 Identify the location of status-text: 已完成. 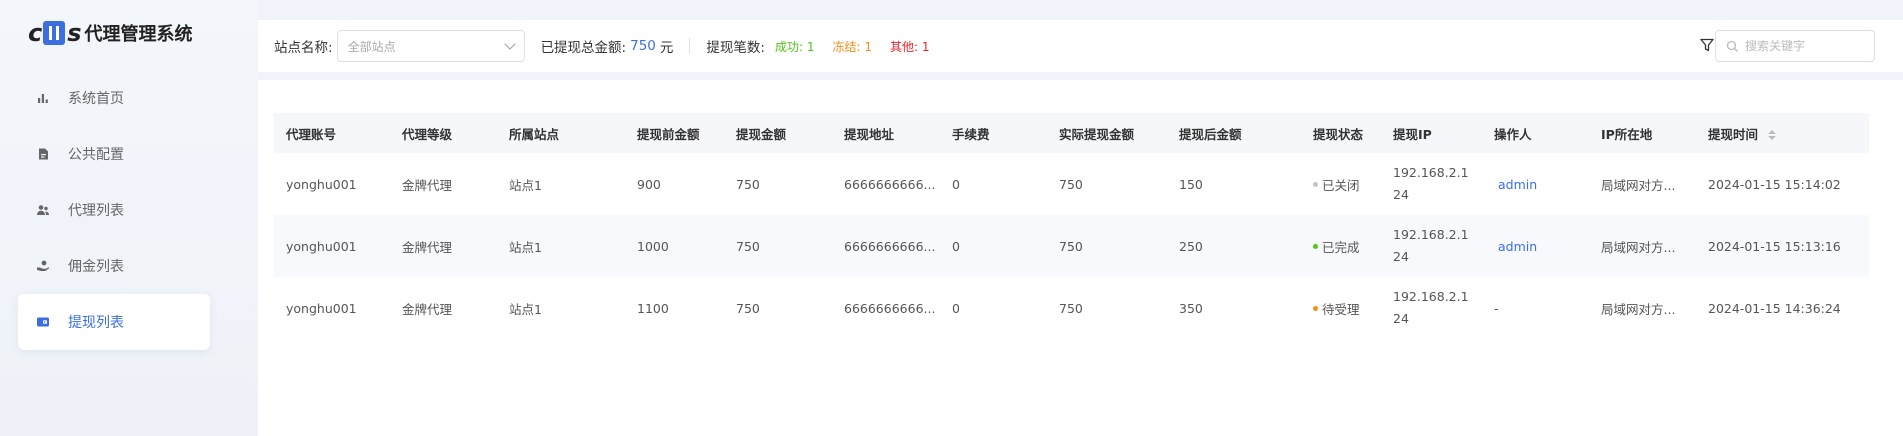
(1341, 247).